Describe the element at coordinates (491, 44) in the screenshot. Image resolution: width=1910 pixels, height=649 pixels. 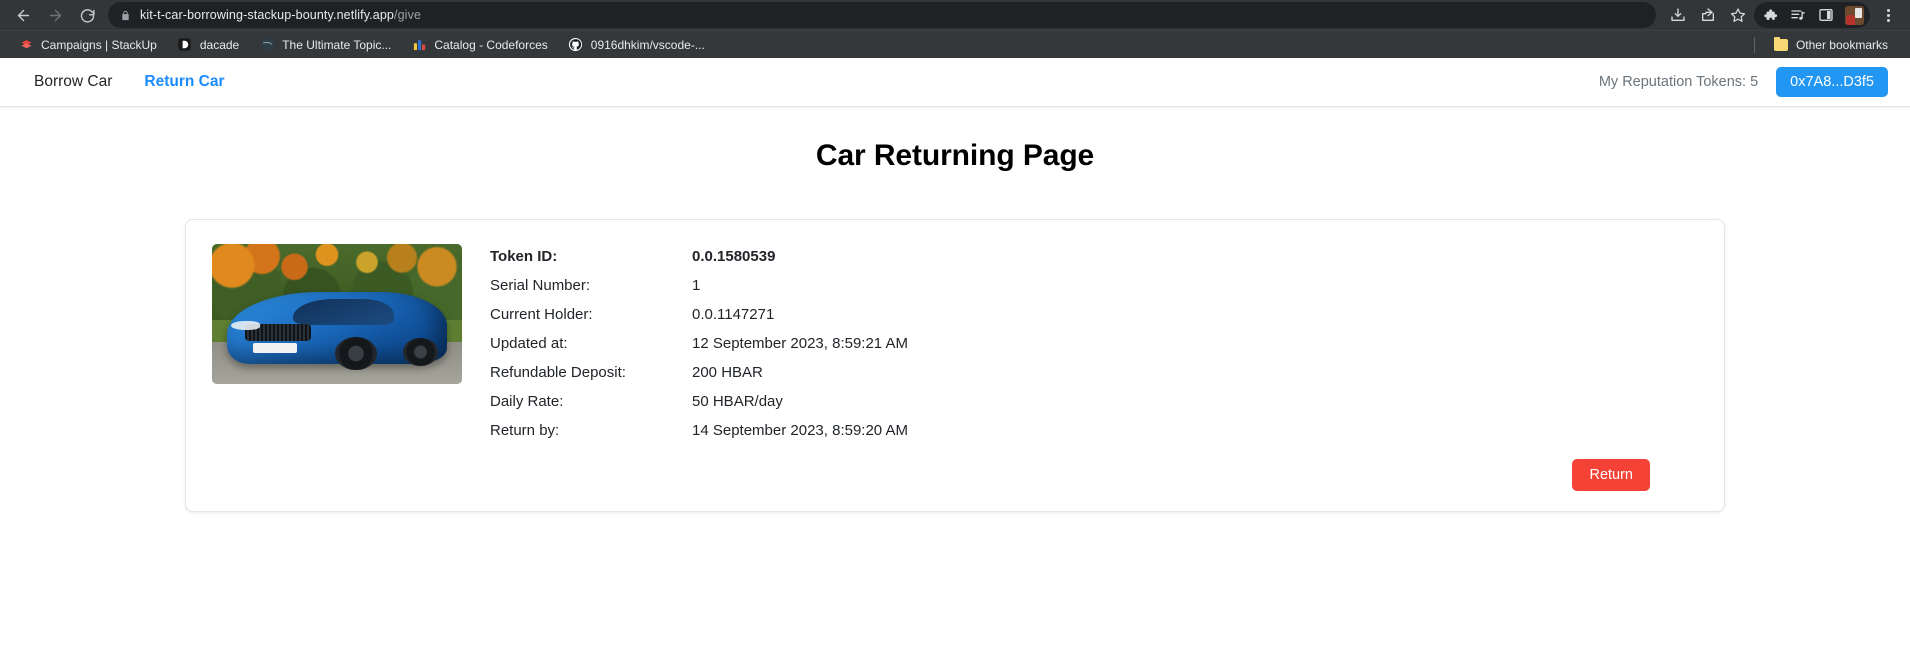
I see `bookmark-label: Catalog - Codeforces` at that location.